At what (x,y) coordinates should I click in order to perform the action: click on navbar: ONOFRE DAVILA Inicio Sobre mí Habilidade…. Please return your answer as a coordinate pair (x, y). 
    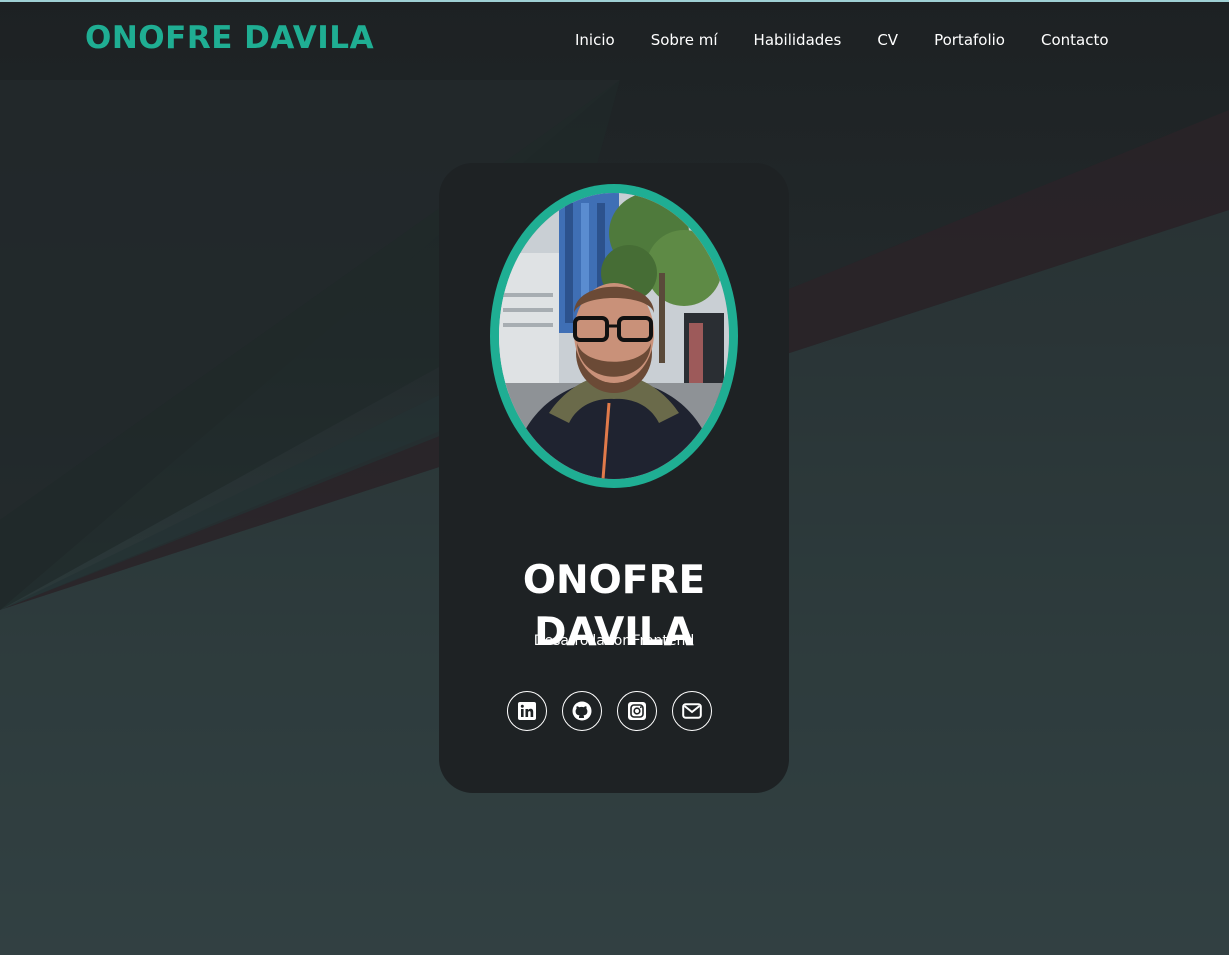
    Looking at the image, I should click on (614, 40).